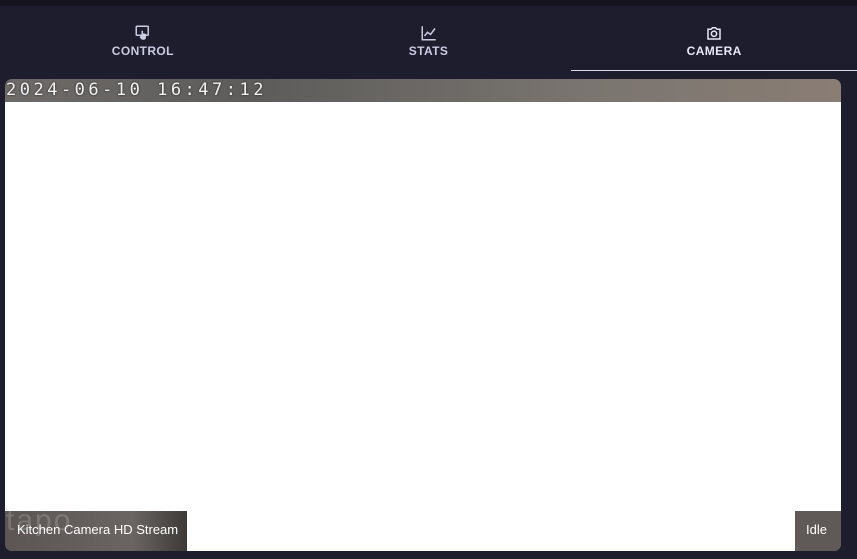 This screenshot has height=559, width=857. What do you see at coordinates (142, 51) in the screenshot?
I see `tab-control-label: CONTROL` at bounding box center [142, 51].